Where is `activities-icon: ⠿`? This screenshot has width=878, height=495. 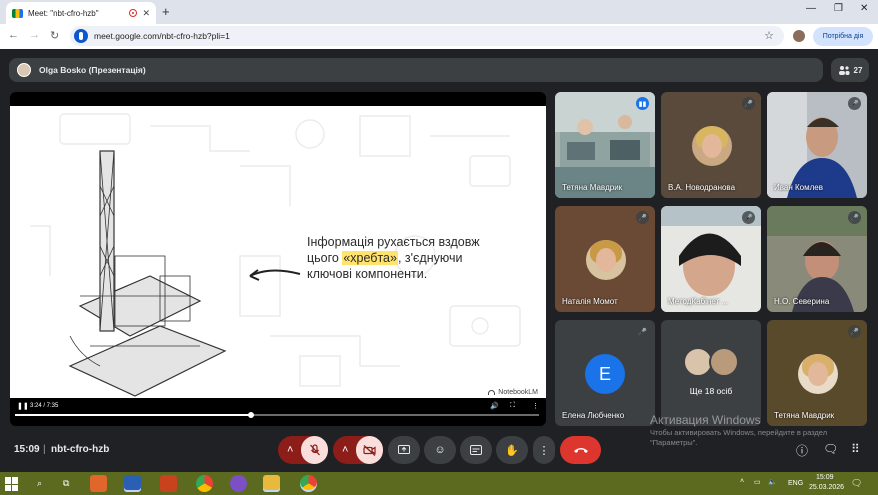
activities-icon: ⠿ is located at coordinates (855, 449).